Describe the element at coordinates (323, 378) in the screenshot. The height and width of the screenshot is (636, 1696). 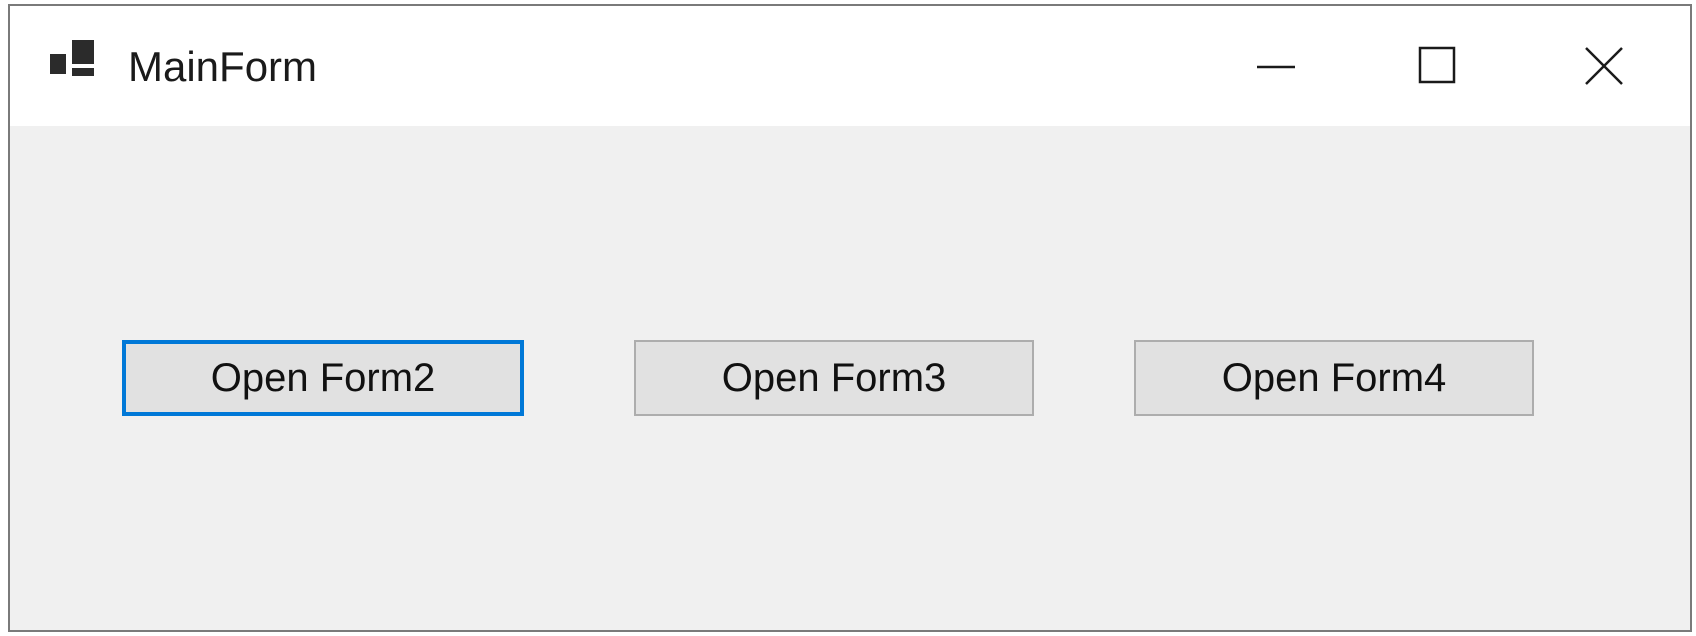
I see `open-form2-button: Open Form2` at that location.